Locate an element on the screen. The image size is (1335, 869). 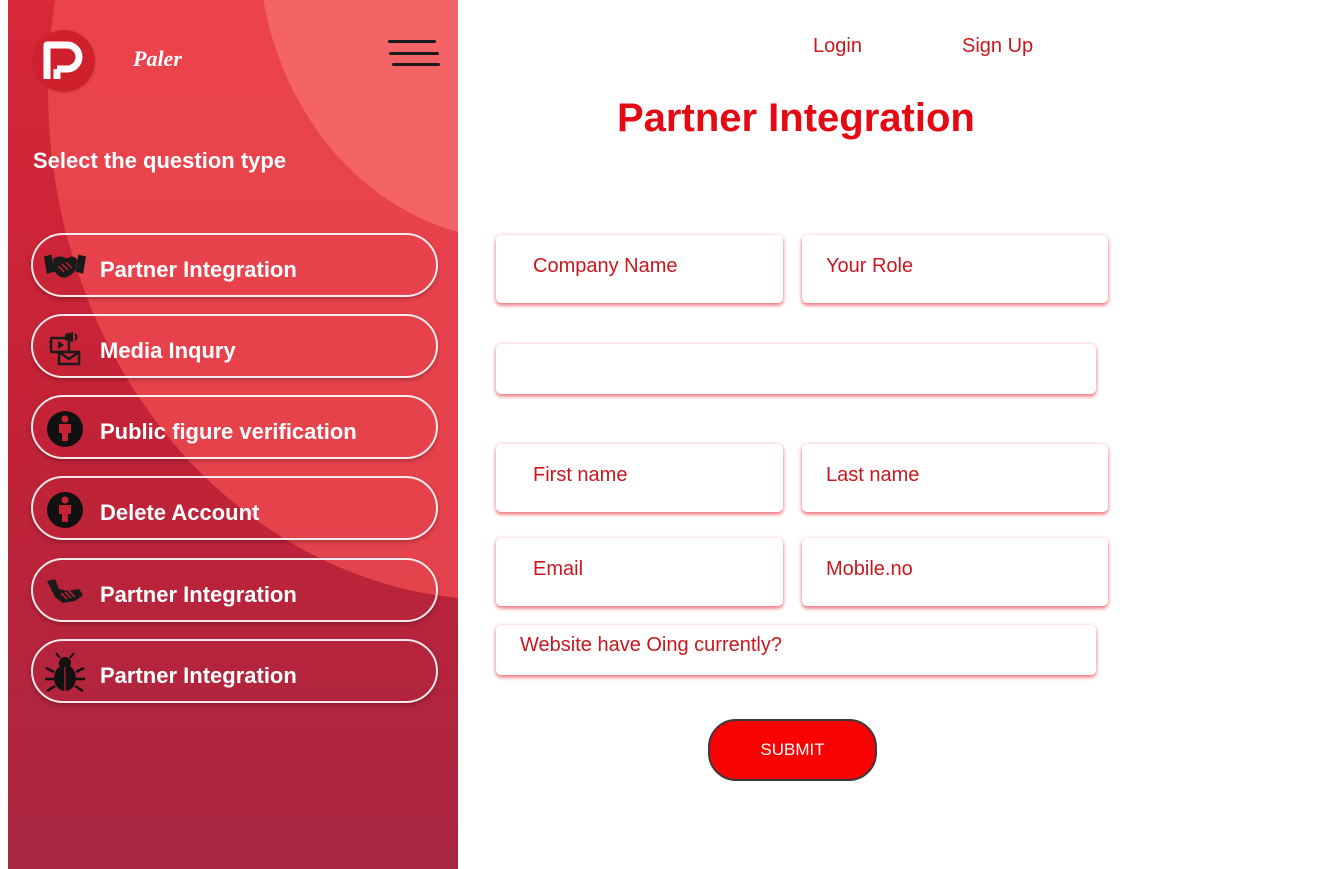
hamburger-menu-icon is located at coordinates (414, 53).